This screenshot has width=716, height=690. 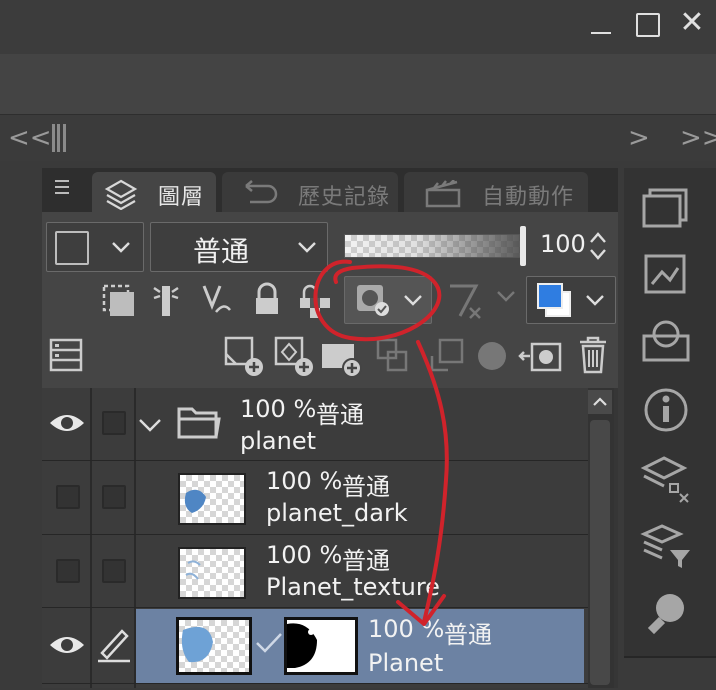 I want to click on red-annotation-overlay, so click(x=381, y=442).